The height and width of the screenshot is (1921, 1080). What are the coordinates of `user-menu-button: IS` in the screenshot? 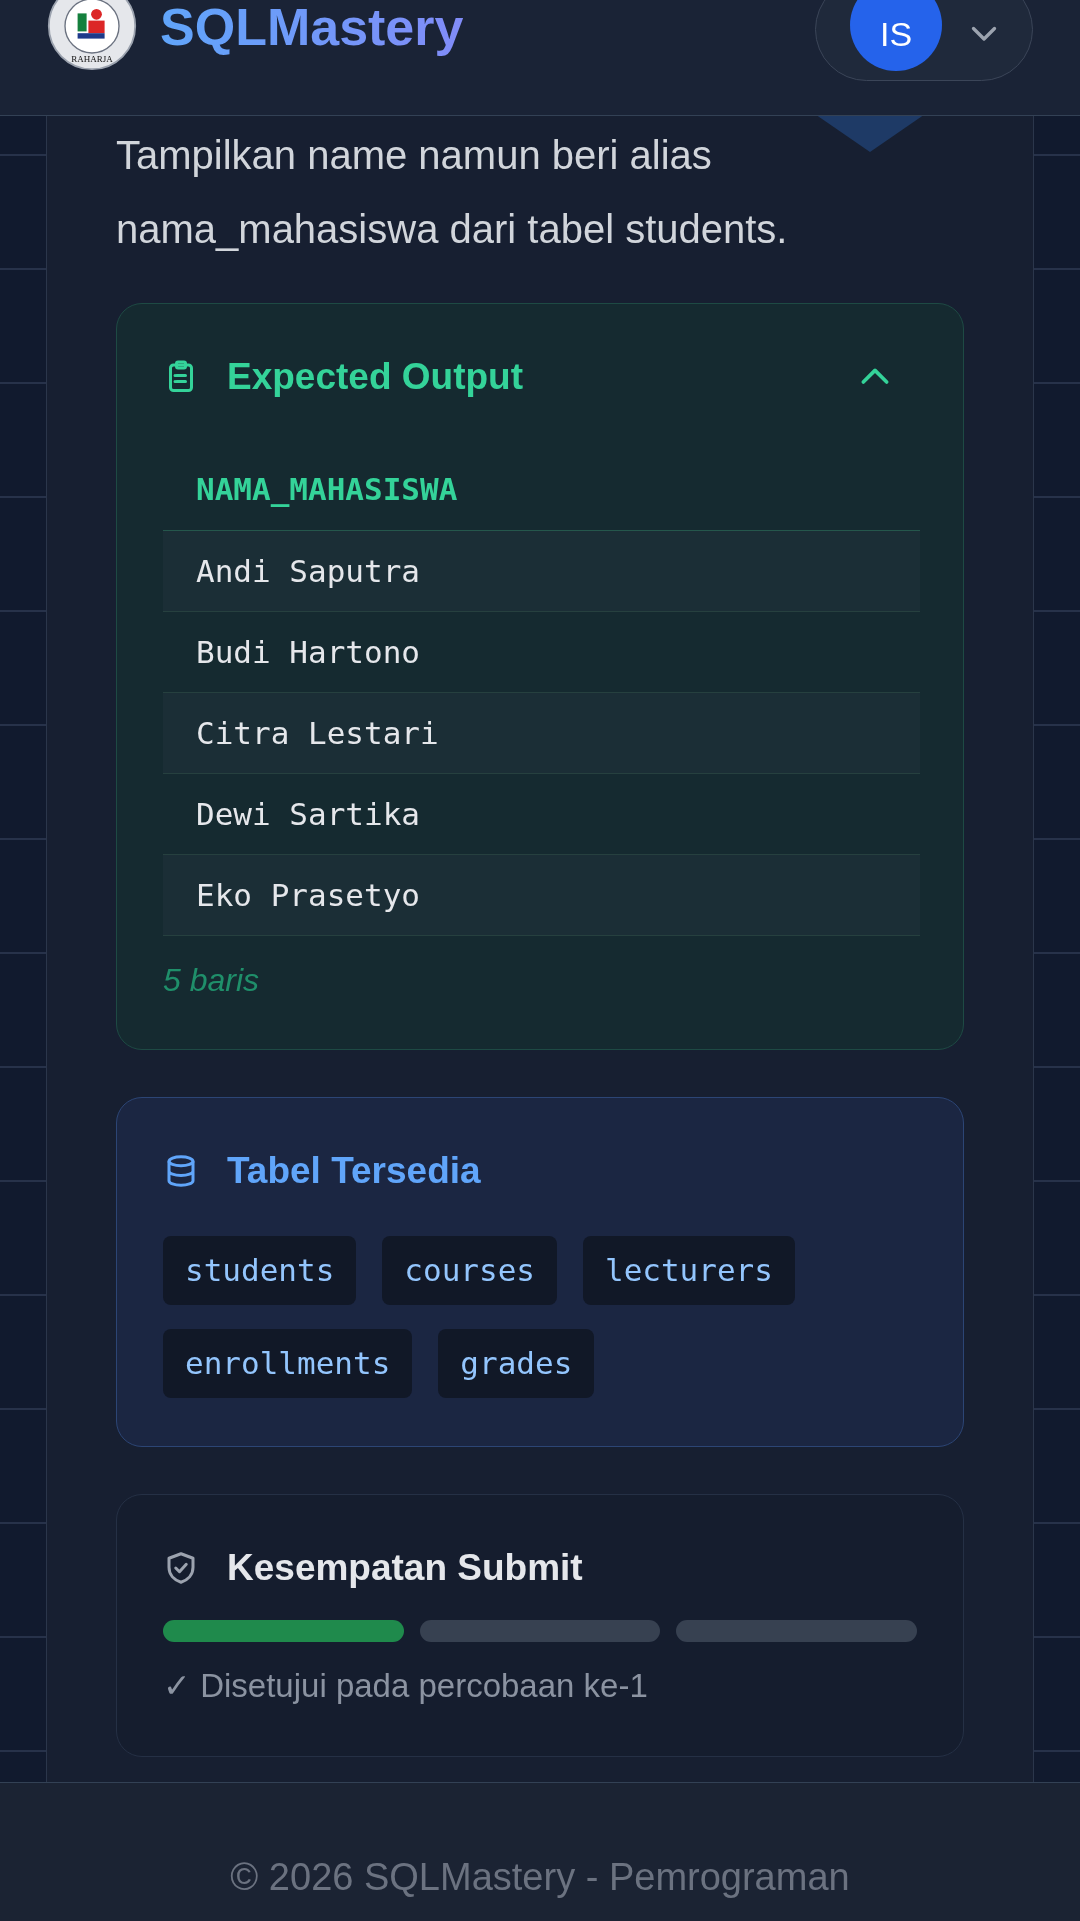 It's located at (924, 40).